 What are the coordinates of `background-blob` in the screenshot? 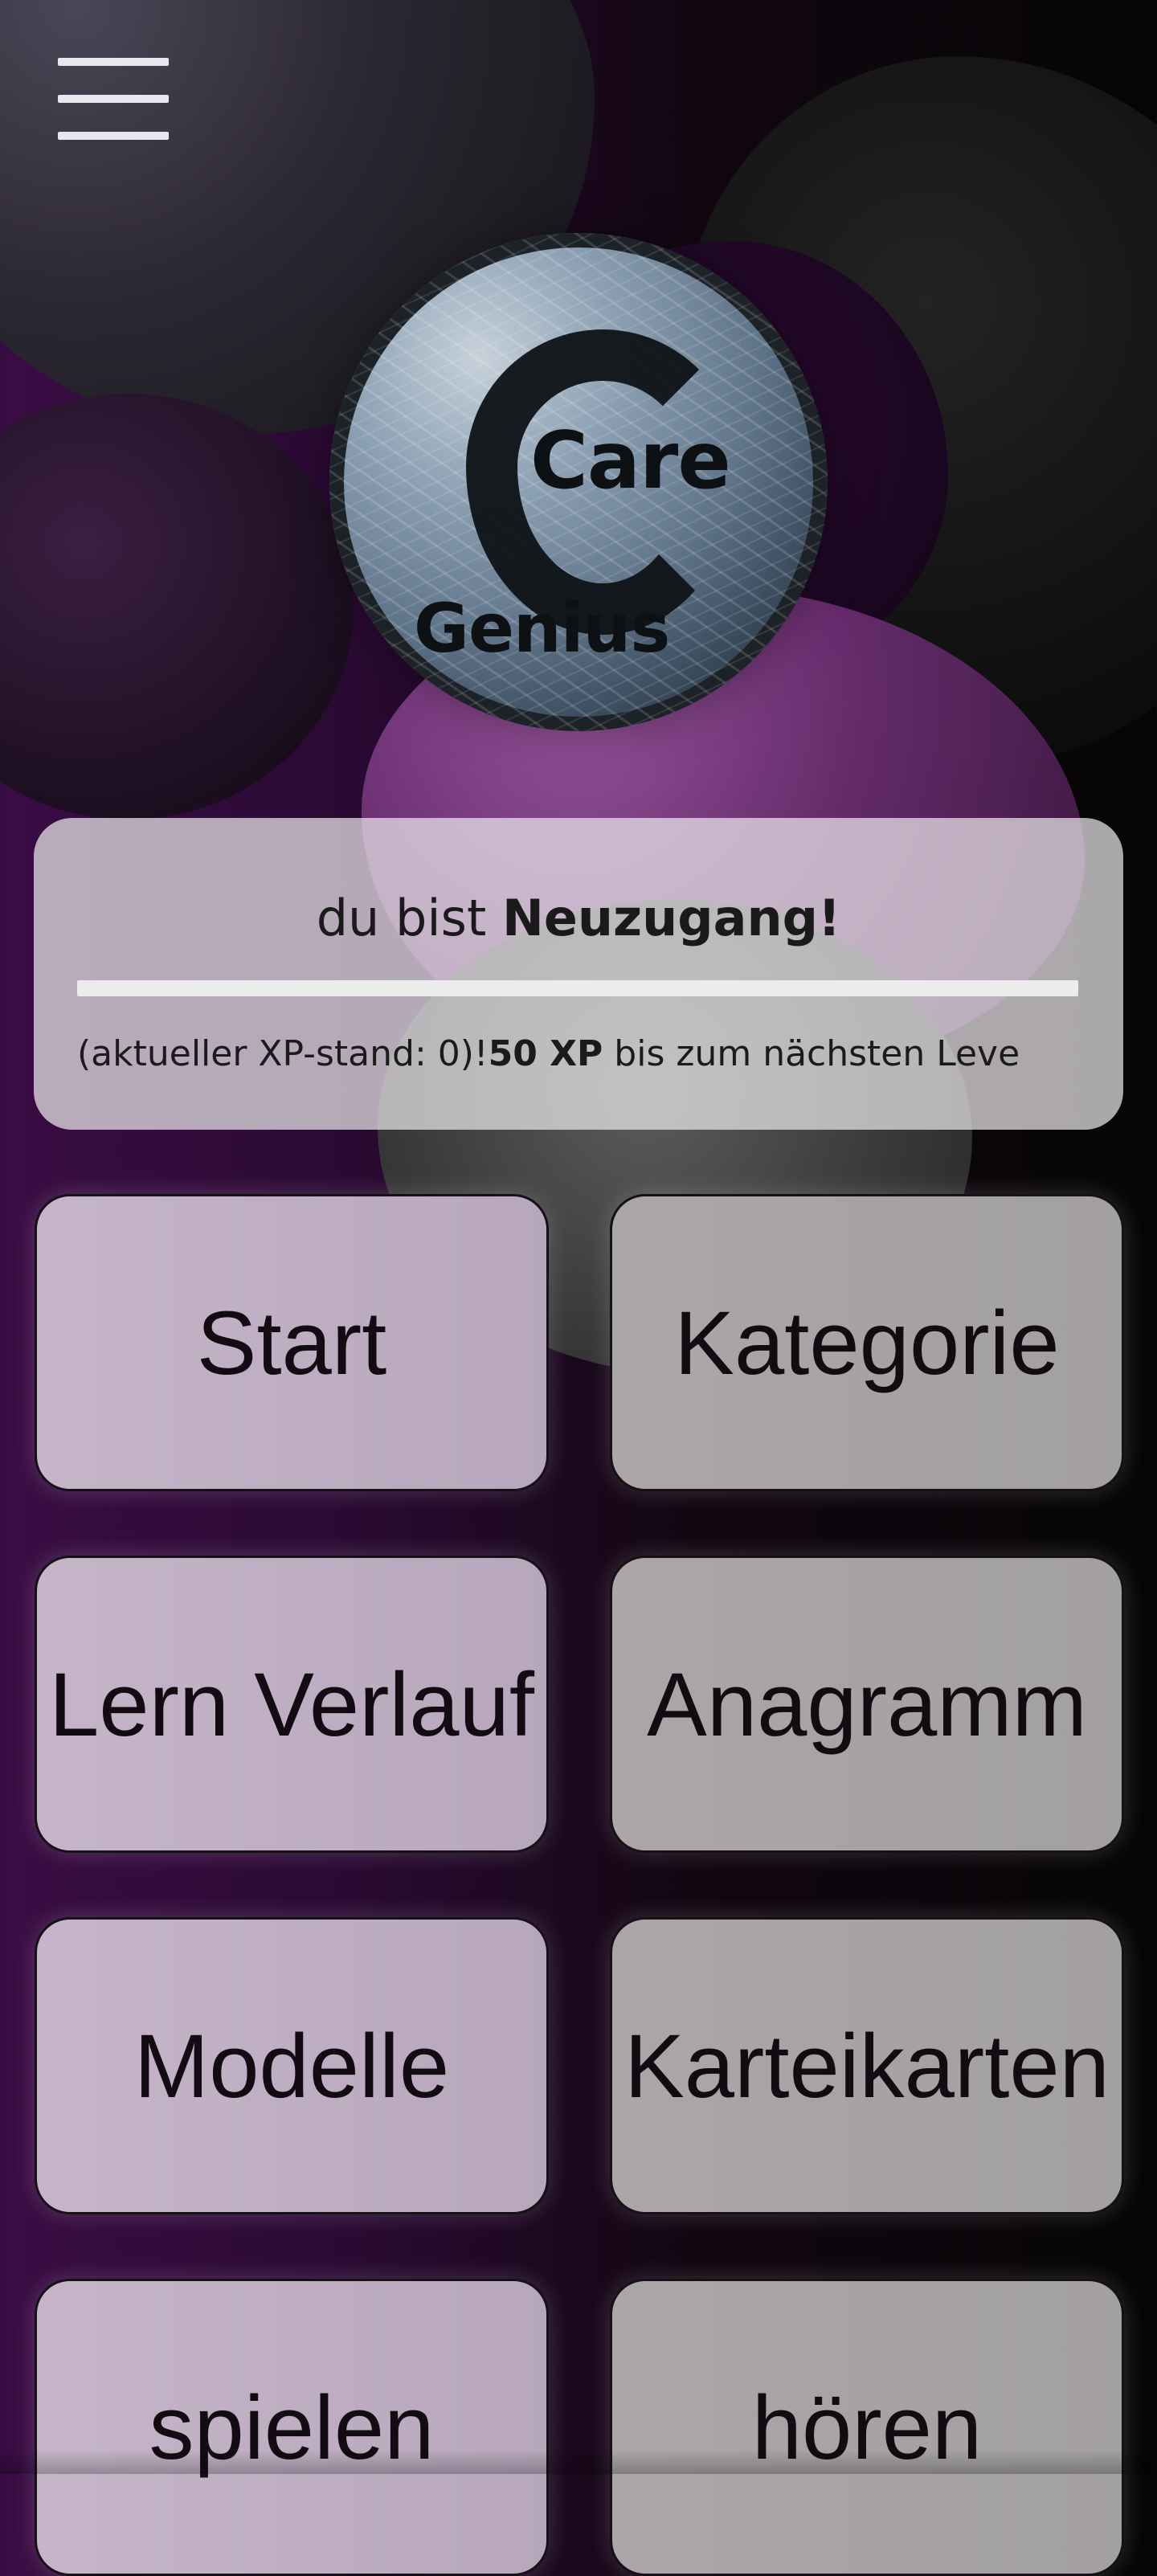 It's located at (177, 607).